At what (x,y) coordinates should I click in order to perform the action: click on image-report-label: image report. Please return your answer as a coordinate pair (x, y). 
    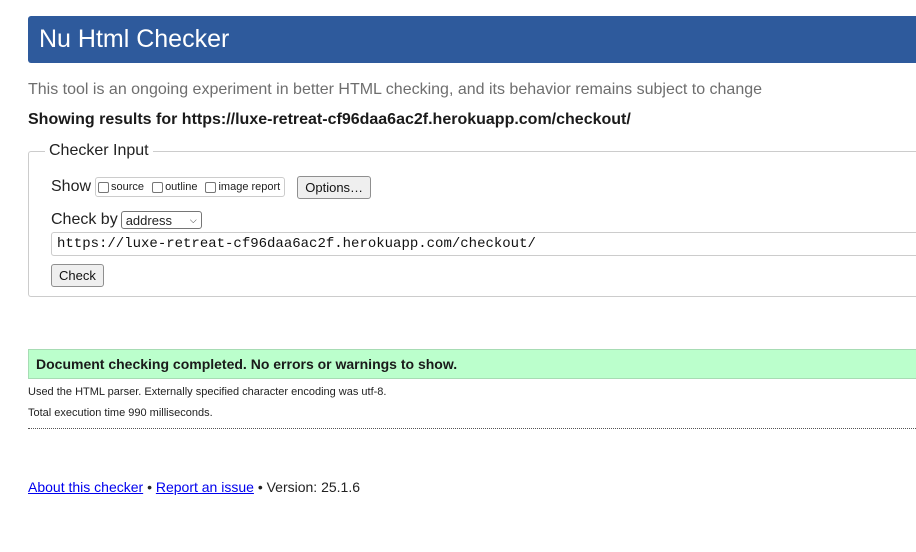
    Looking at the image, I should click on (249, 187).